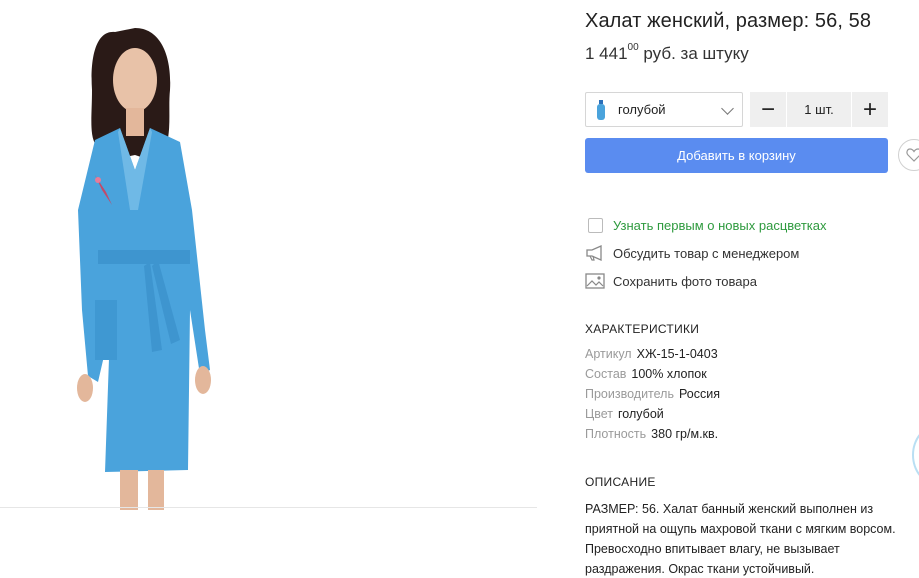 Image resolution: width=919 pixels, height=578 pixels. I want to click on price-unit: руб. за штуку, so click(696, 53).